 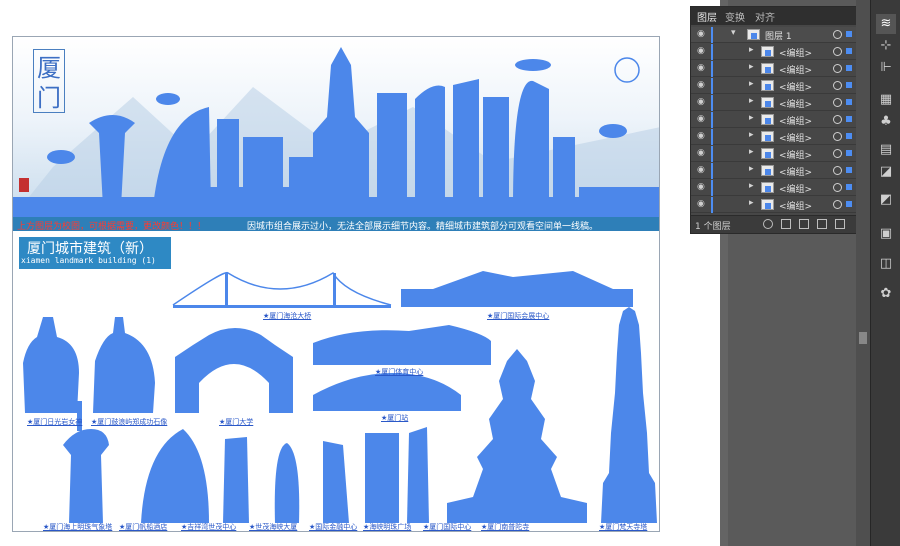 What do you see at coordinates (236, 422) in the screenshot?
I see `label-xiamen-university: ★厦门大学` at bounding box center [236, 422].